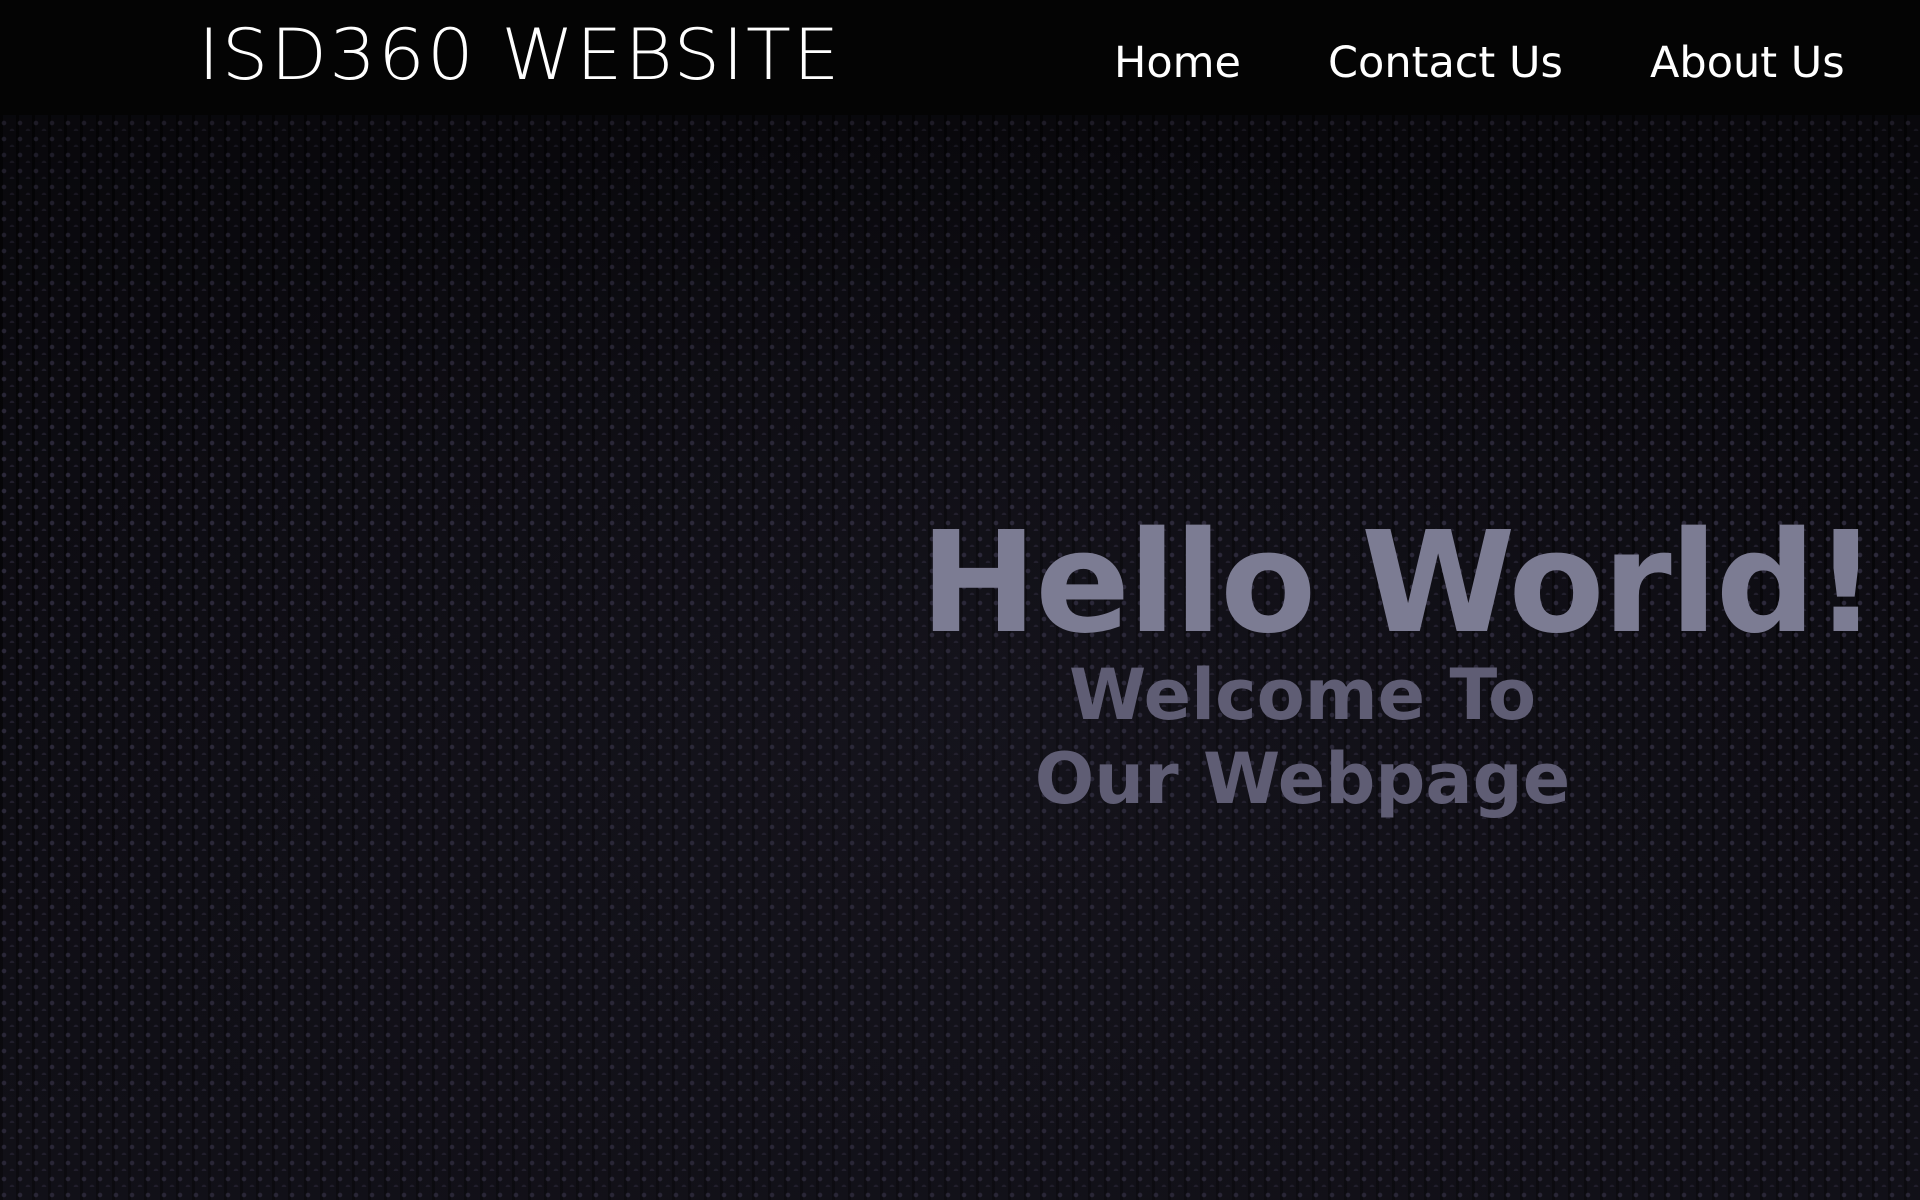 Image resolution: width=1920 pixels, height=1200 pixels. Describe the element at coordinates (1177, 63) in the screenshot. I see `nav-link-home: Home` at that location.